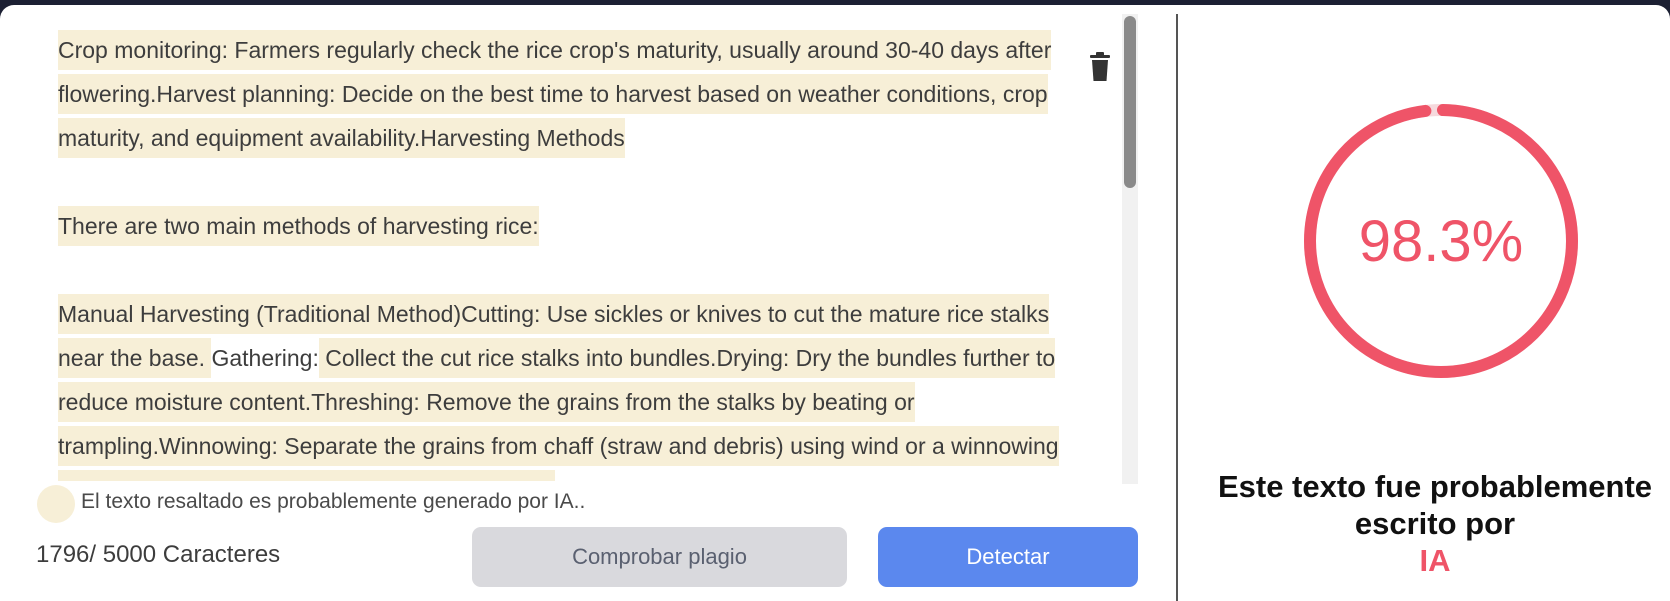 The height and width of the screenshot is (601, 1670). I want to click on character-counter: 1796/ 5000 Caracteres, so click(158, 554).